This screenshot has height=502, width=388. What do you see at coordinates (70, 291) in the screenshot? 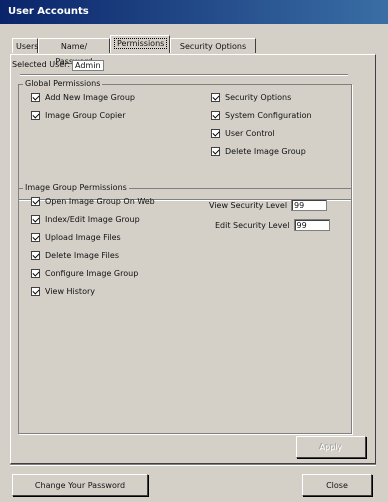
I see `checkbox-label: View History` at bounding box center [70, 291].